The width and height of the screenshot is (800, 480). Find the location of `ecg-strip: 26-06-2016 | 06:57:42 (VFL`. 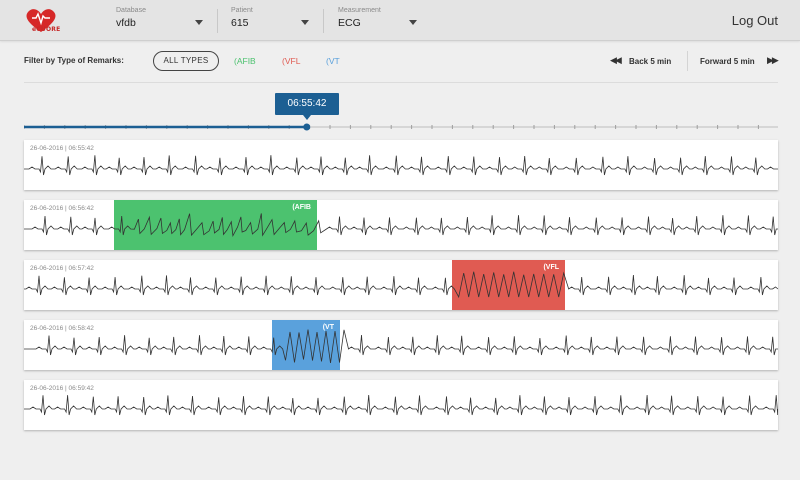

ecg-strip: 26-06-2016 | 06:57:42 (VFL is located at coordinates (401, 285).